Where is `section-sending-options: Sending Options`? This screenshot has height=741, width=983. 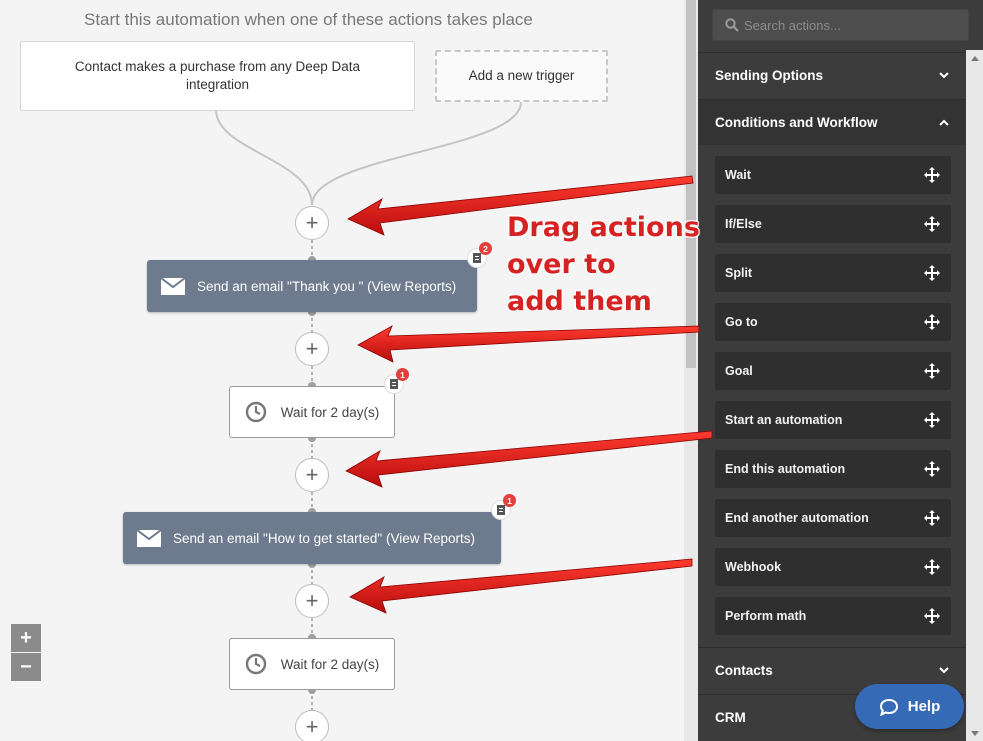
section-sending-options: Sending Options is located at coordinates (832, 75).